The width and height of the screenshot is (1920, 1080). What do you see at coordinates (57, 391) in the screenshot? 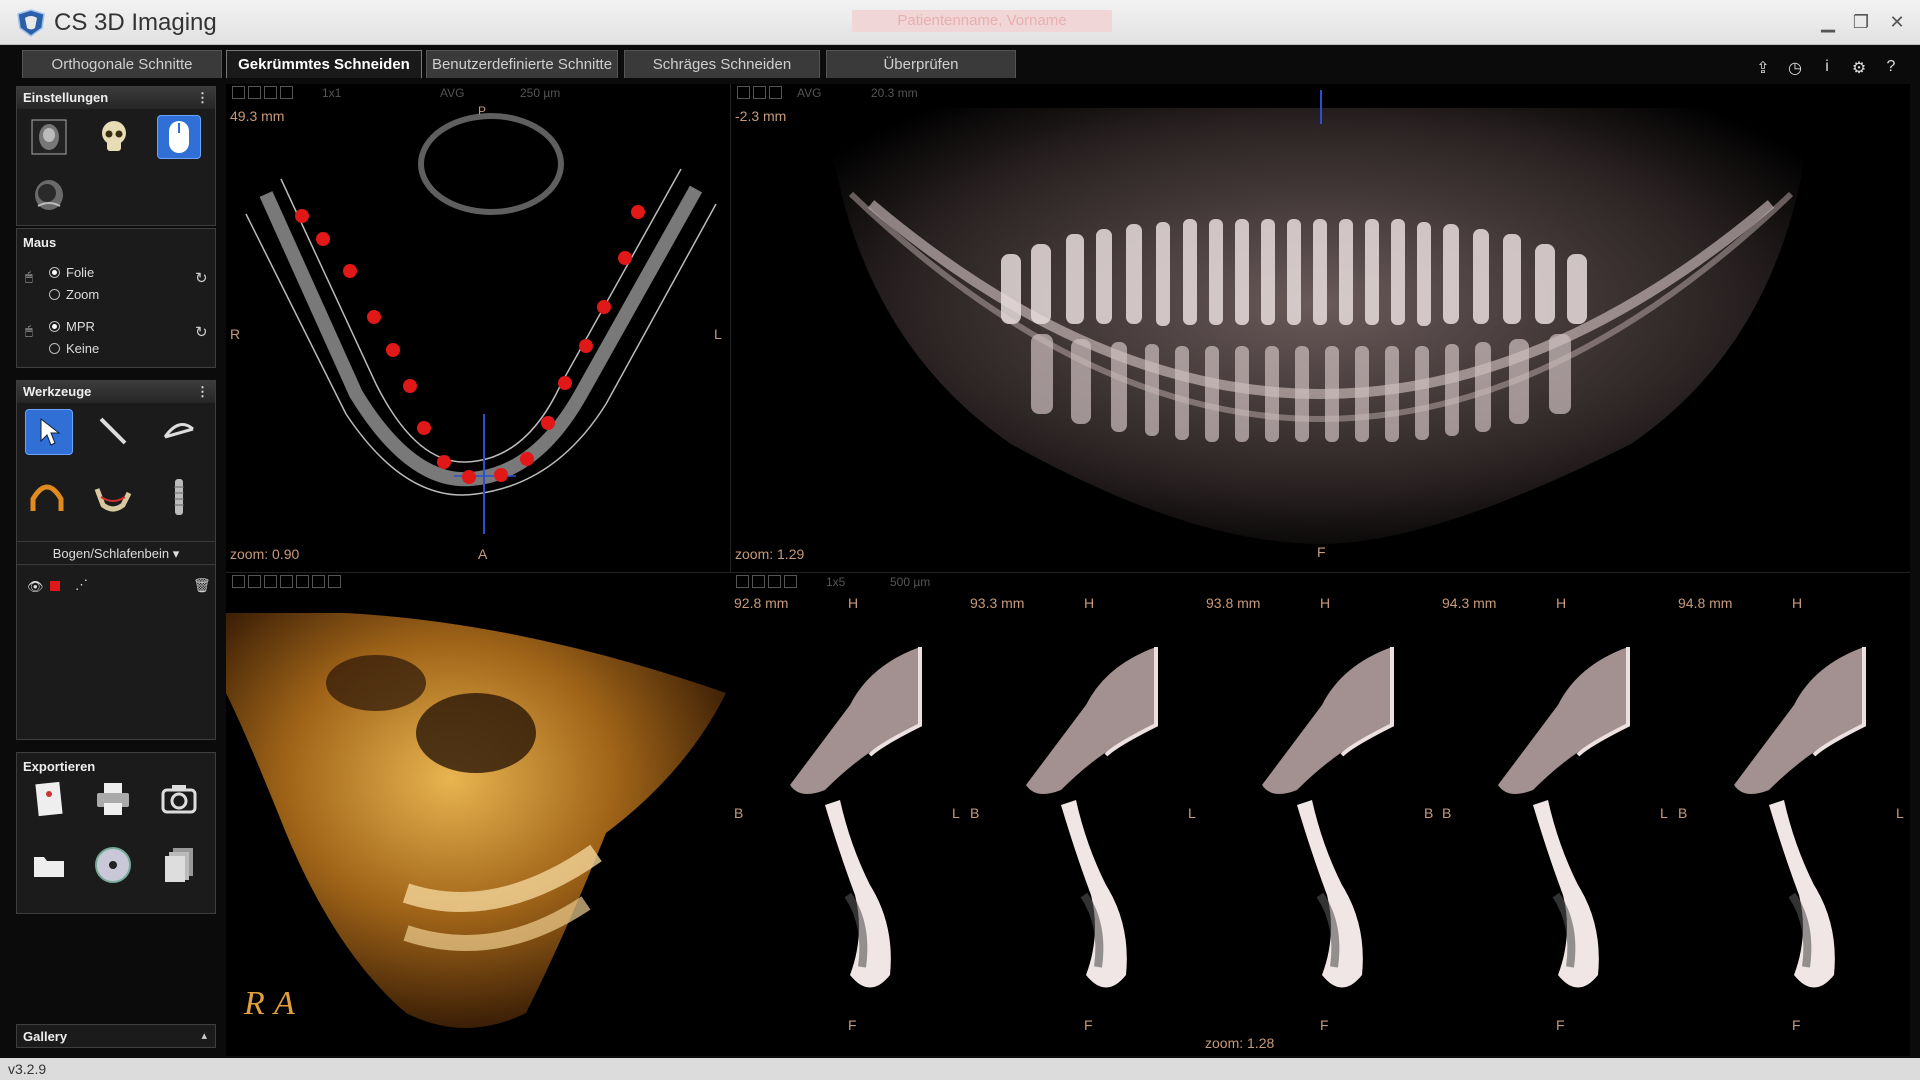
I see `tools-panel-title: Werkzeuge` at bounding box center [57, 391].